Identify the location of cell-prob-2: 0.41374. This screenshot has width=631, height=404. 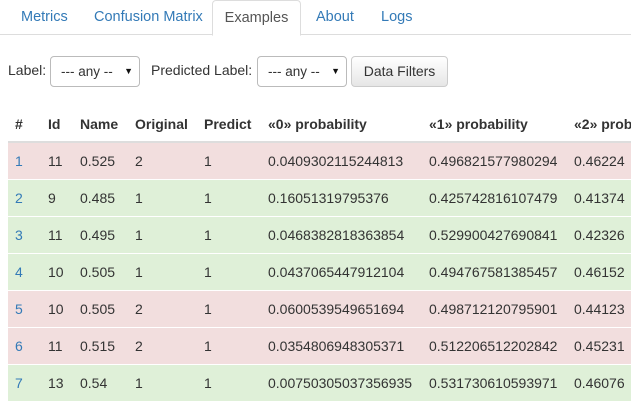
(599, 198).